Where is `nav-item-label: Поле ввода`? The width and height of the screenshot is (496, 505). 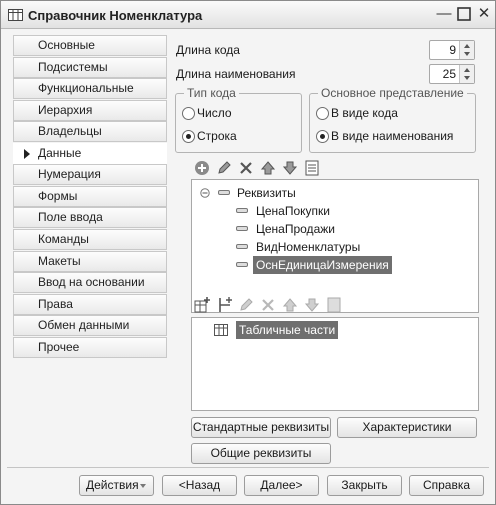 nav-item-label: Поле ввода is located at coordinates (70, 217).